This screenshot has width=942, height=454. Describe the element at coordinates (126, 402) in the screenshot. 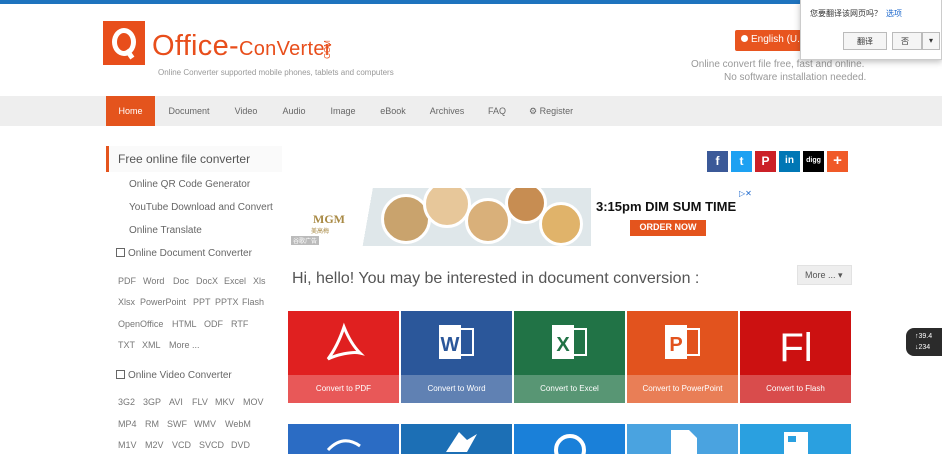

I see `video-format-link: 3G2` at that location.